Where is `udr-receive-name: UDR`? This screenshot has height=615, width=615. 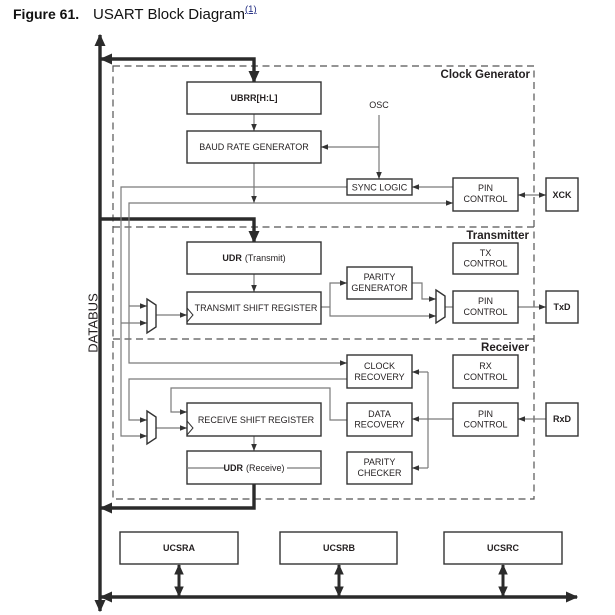 udr-receive-name: UDR is located at coordinates (233, 468).